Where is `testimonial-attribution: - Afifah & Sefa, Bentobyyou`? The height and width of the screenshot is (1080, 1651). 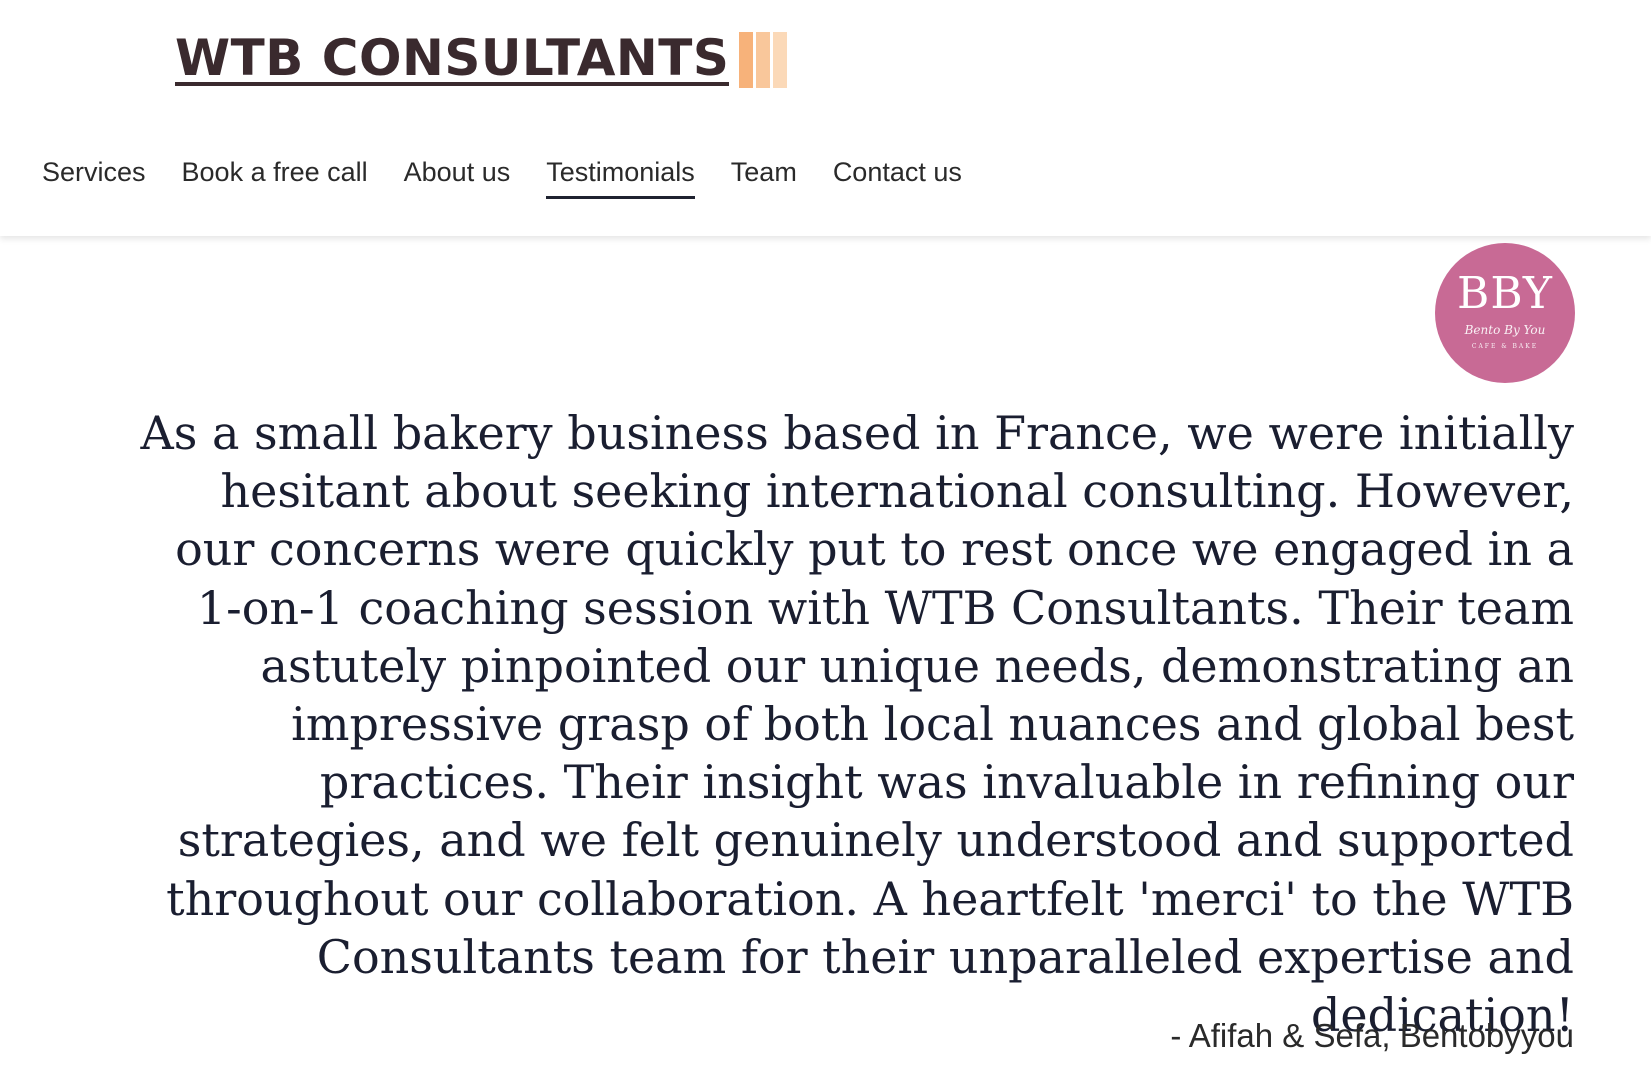 testimonial-attribution: - Afifah & Sefa, Bentobyyou is located at coordinates (1372, 1035).